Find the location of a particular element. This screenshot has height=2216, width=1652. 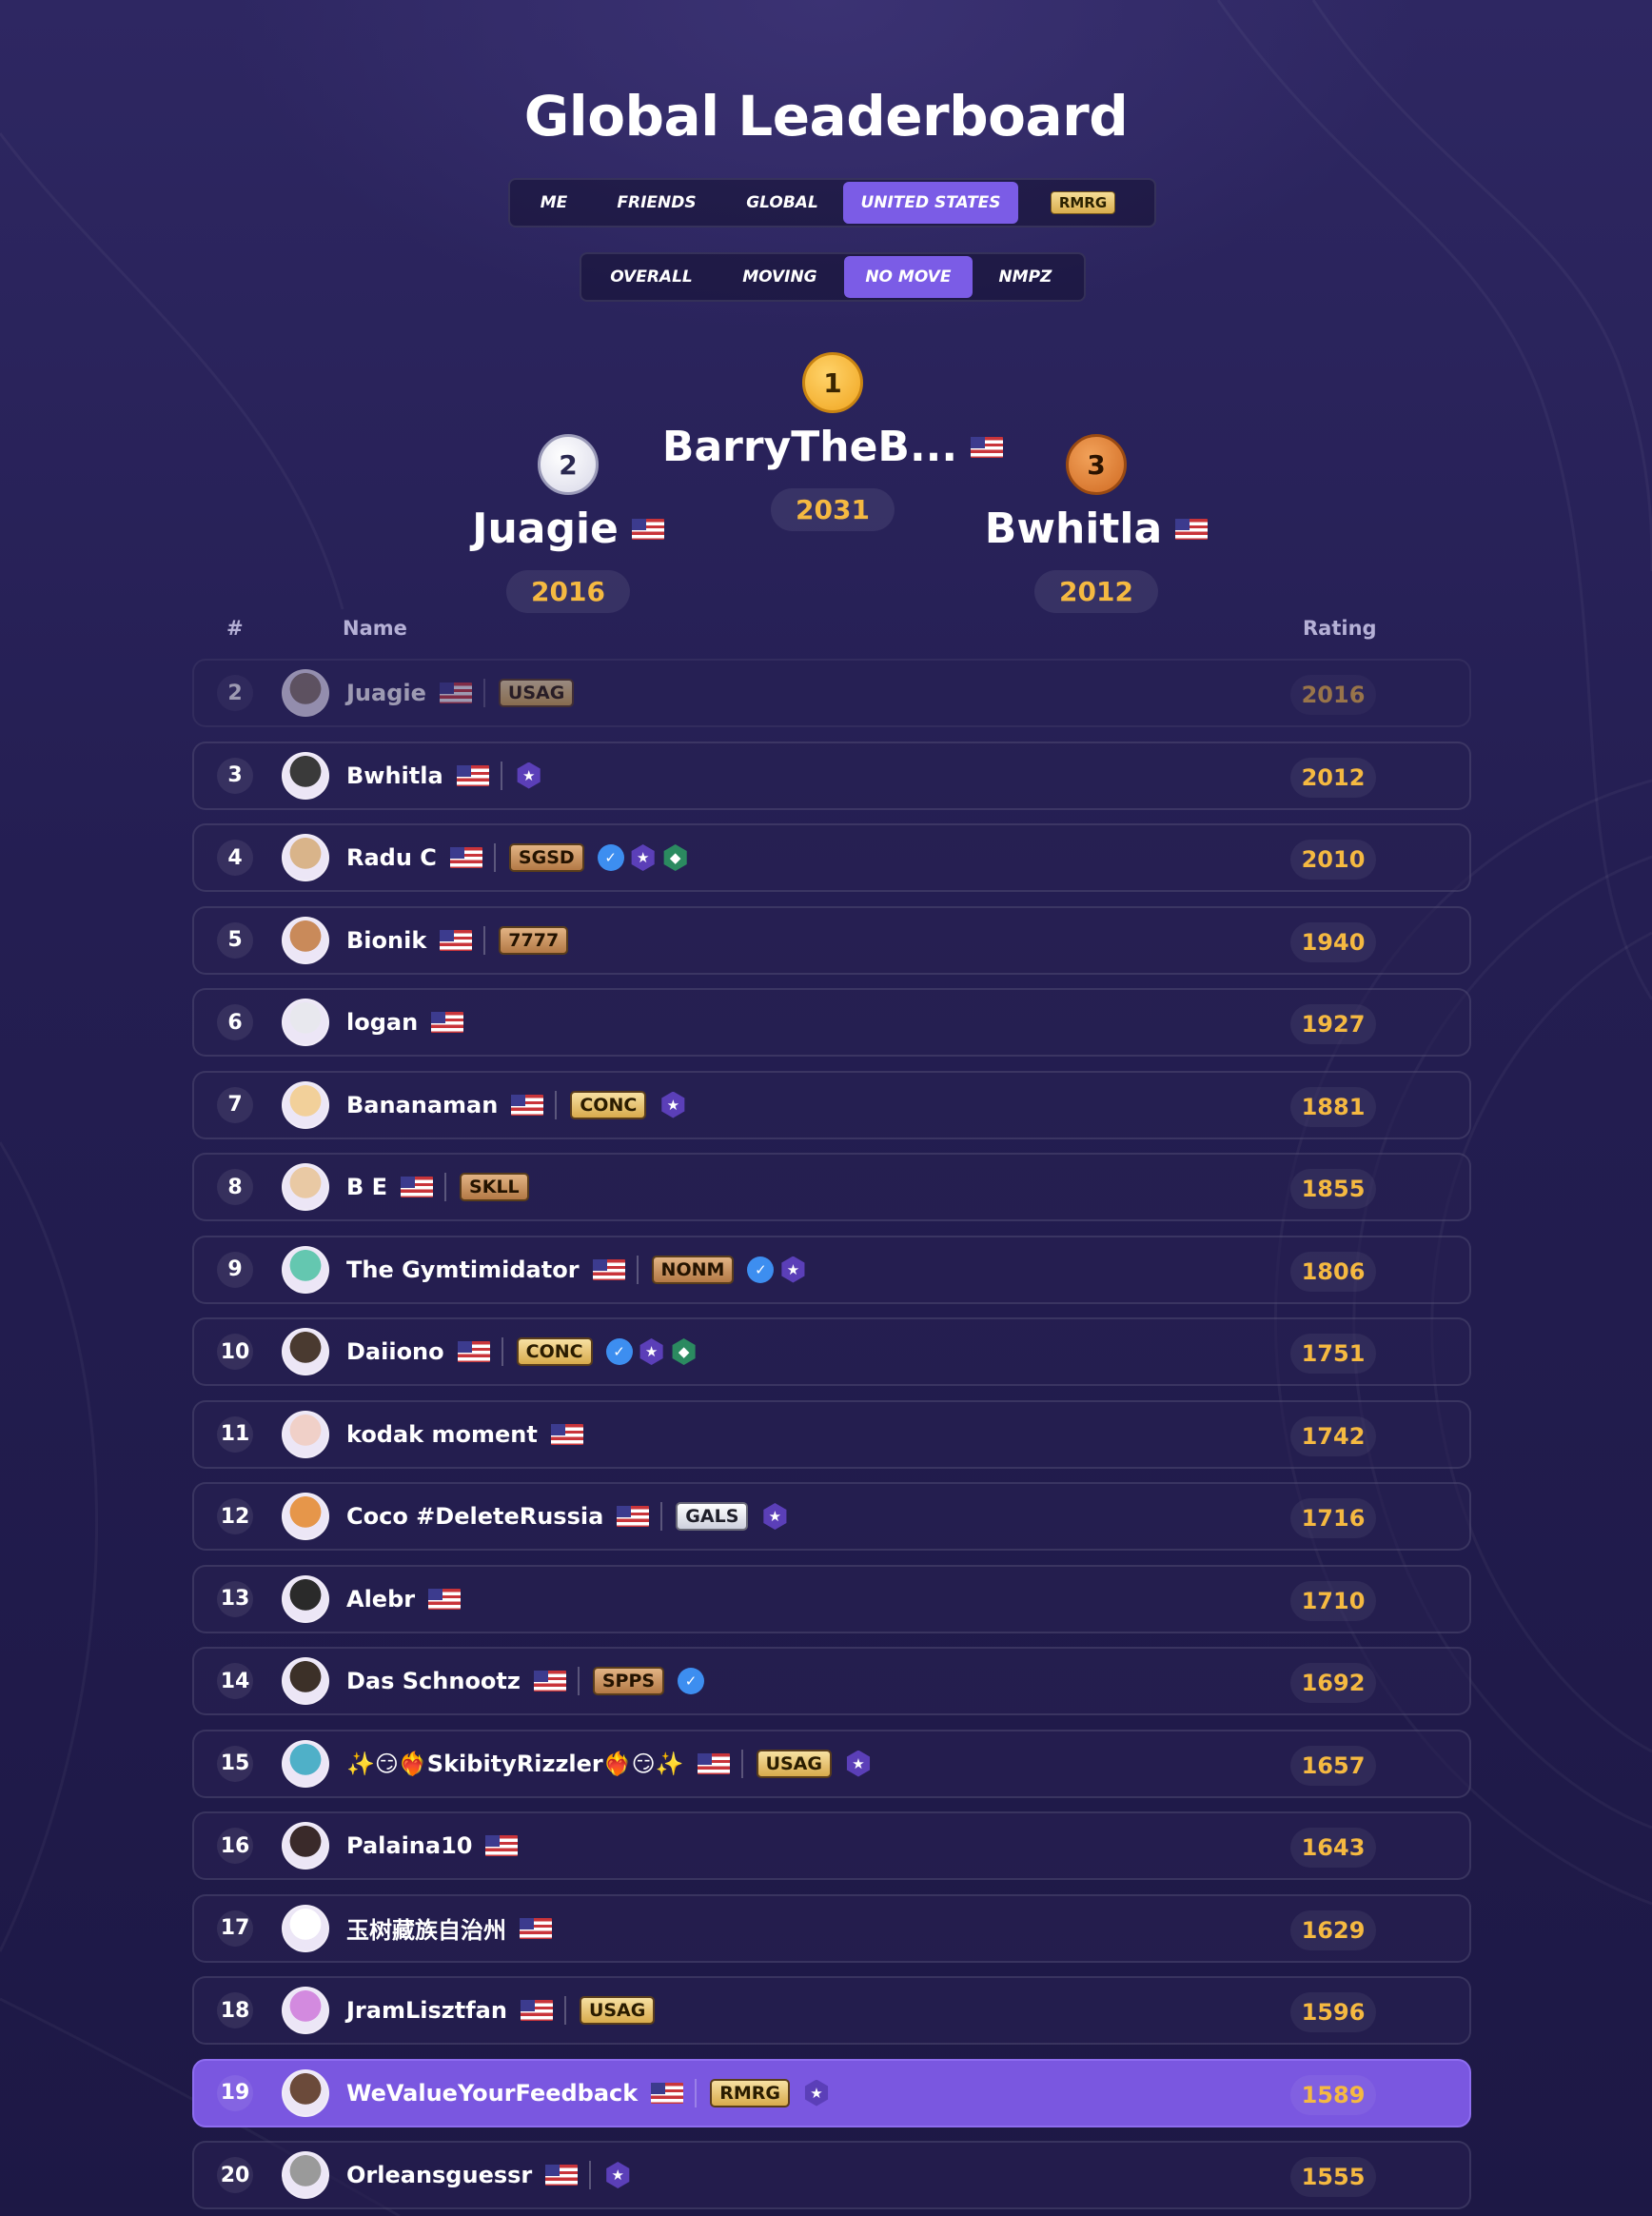

player-name: Daiiono is located at coordinates (395, 1351).